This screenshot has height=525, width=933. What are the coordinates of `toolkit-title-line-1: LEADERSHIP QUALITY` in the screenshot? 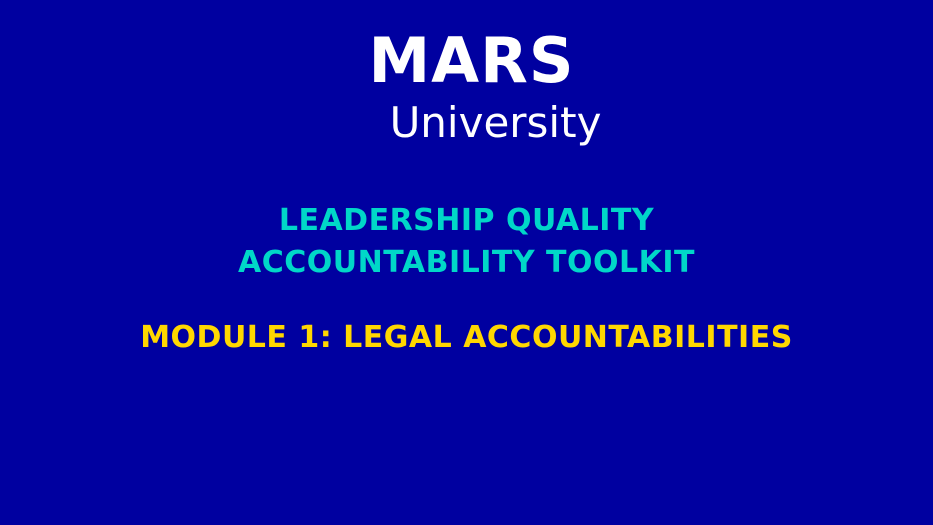 It's located at (466, 220).